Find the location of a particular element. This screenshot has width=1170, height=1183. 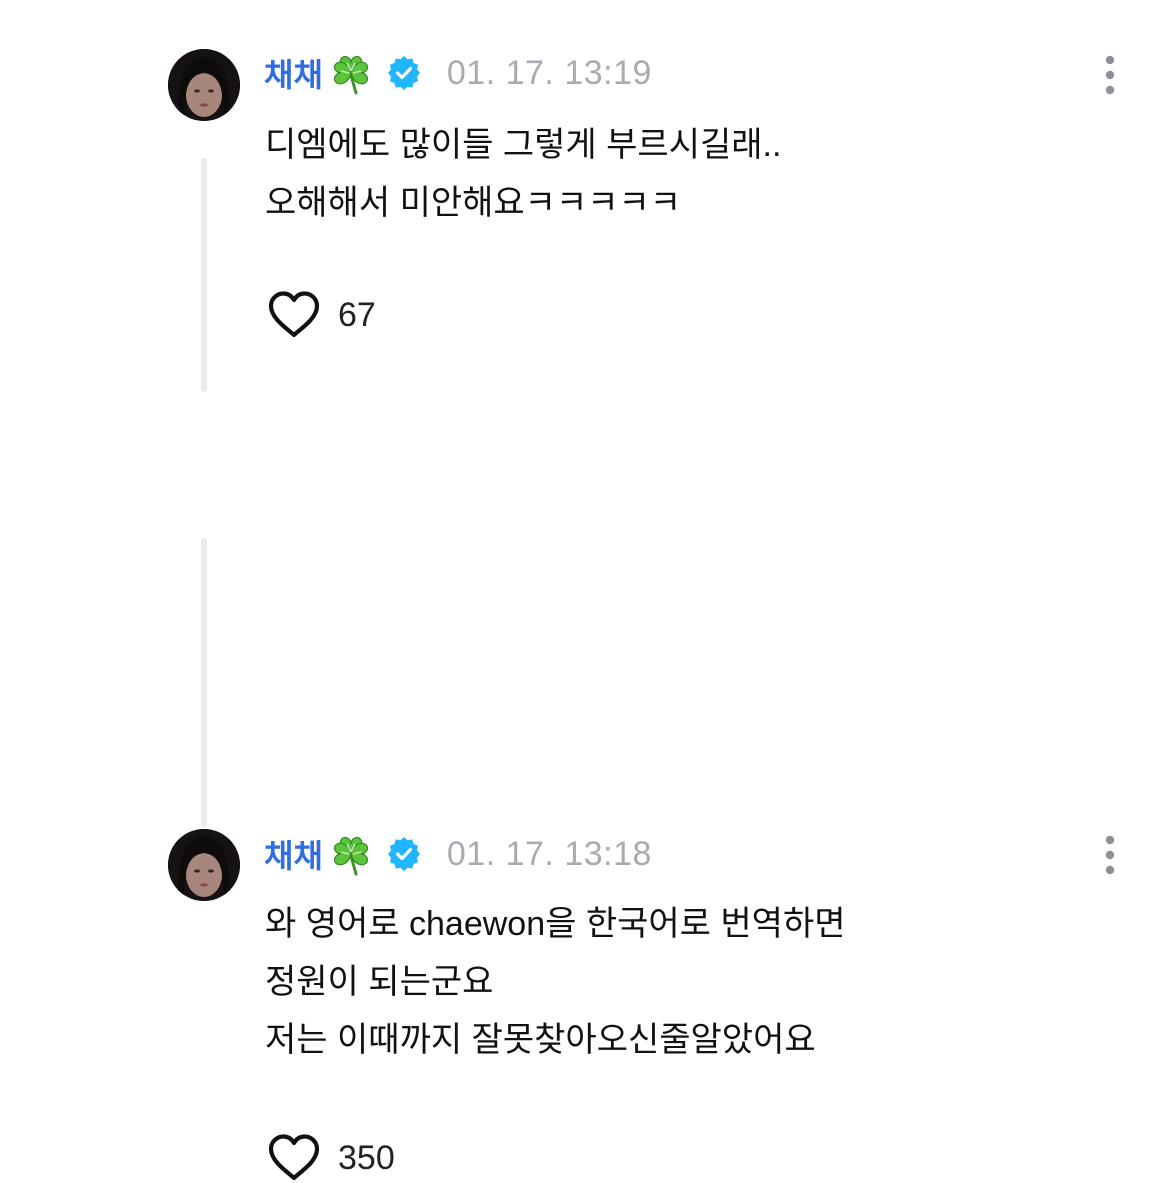

comment-timestamp: 01. 17. 13:18 is located at coordinates (549, 853).